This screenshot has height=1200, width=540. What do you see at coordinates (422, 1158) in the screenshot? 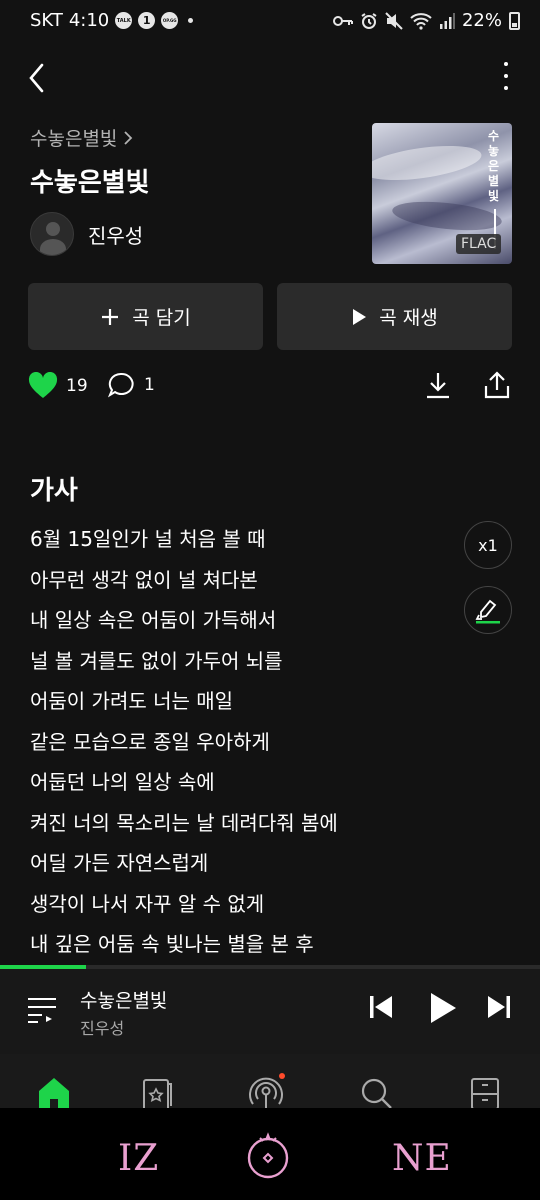
I see `nav-recents-glyph: NE` at bounding box center [422, 1158].